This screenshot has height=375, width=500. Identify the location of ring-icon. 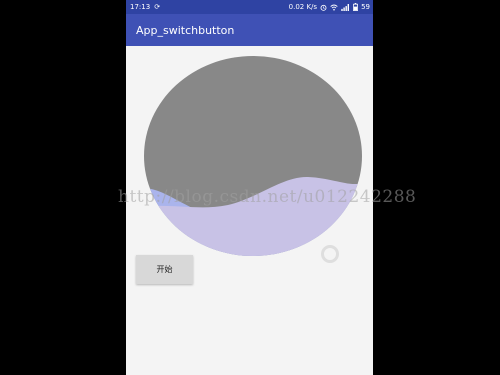
(330, 254).